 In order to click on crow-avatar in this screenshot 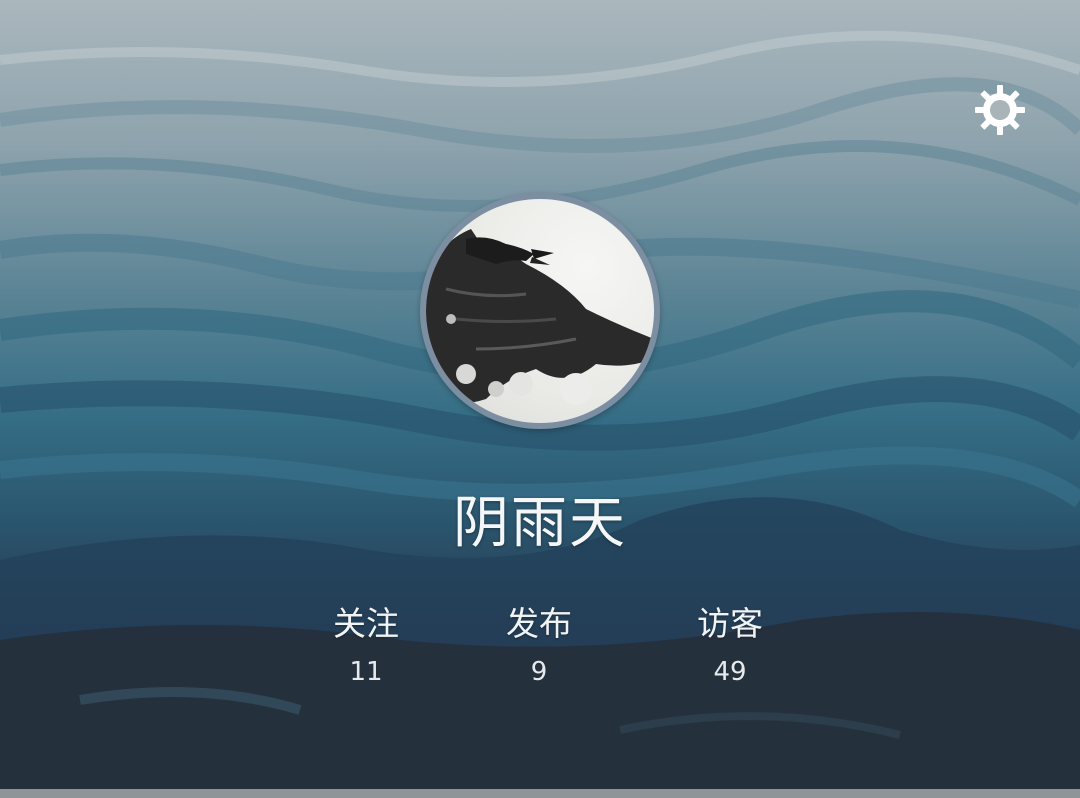, I will do `click(540, 317)`.